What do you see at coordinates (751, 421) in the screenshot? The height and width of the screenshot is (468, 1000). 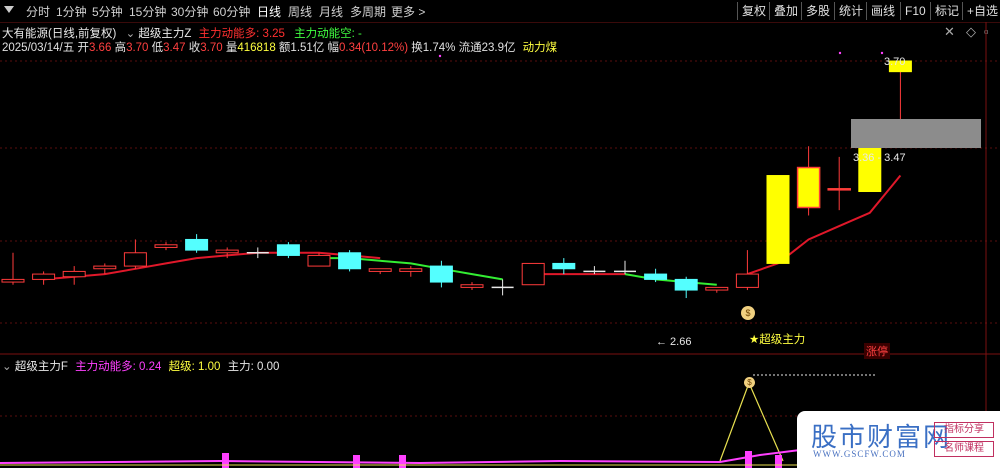 I see `super-signal-line` at bounding box center [751, 421].